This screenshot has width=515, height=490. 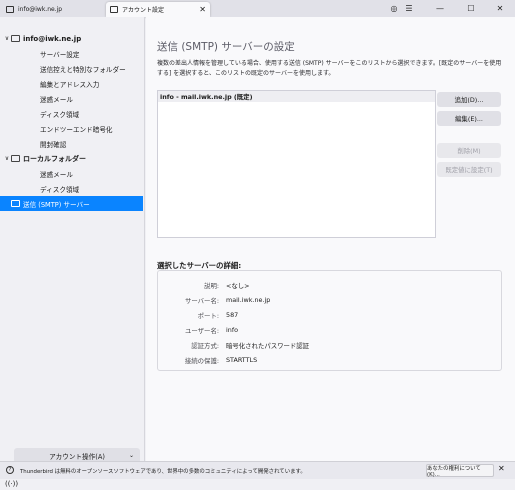 What do you see at coordinates (77, 456) in the screenshot?
I see `account-actions-label: アカウント操作(A)` at bounding box center [77, 456].